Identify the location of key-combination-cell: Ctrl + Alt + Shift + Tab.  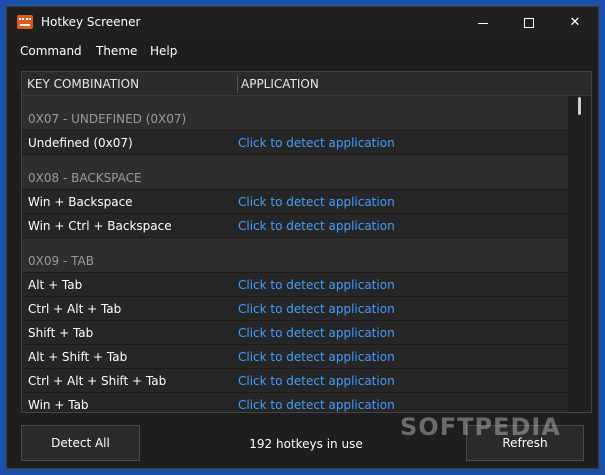
(97, 381).